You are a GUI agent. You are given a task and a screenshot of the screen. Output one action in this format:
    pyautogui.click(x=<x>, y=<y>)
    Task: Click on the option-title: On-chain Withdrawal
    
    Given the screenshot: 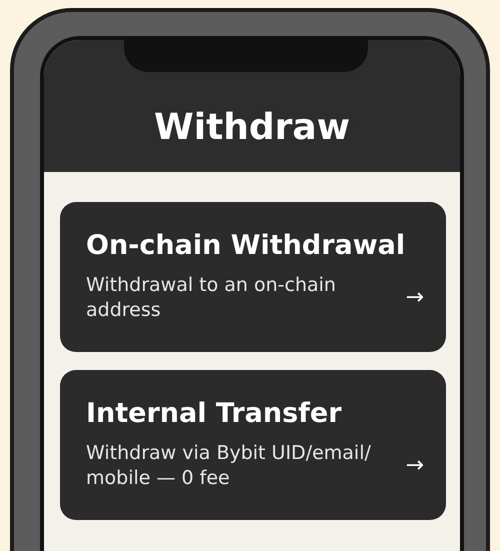 What is the action you would take?
    pyautogui.click(x=246, y=245)
    